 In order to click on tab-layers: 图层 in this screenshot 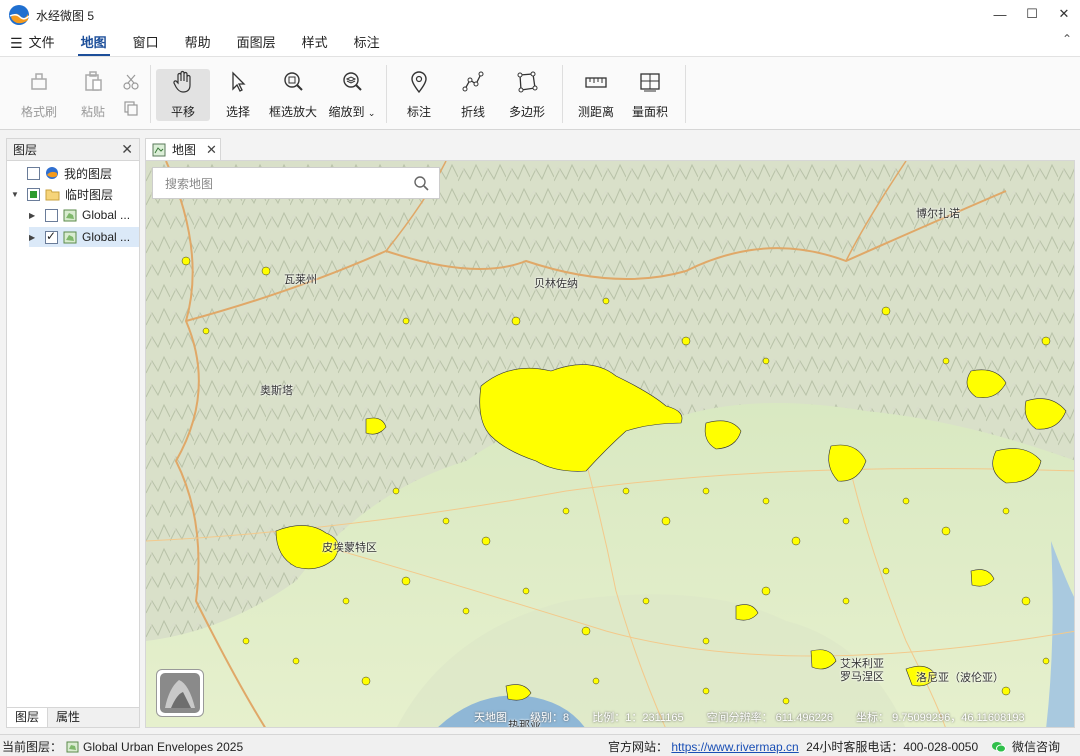, I will do `click(28, 717)`.